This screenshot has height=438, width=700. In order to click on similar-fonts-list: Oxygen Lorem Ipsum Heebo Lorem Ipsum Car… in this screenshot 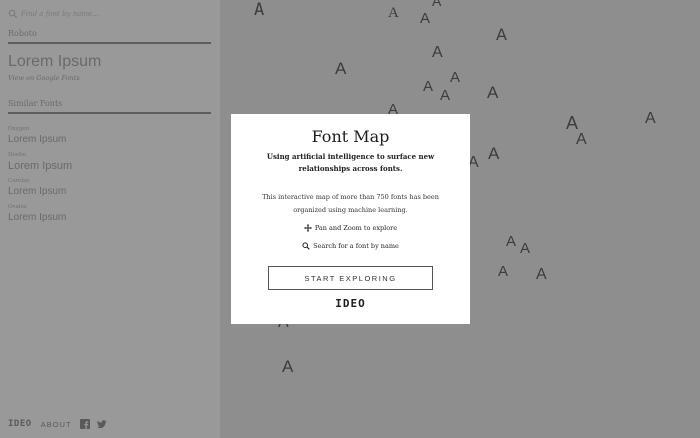, I will do `click(108, 177)`.